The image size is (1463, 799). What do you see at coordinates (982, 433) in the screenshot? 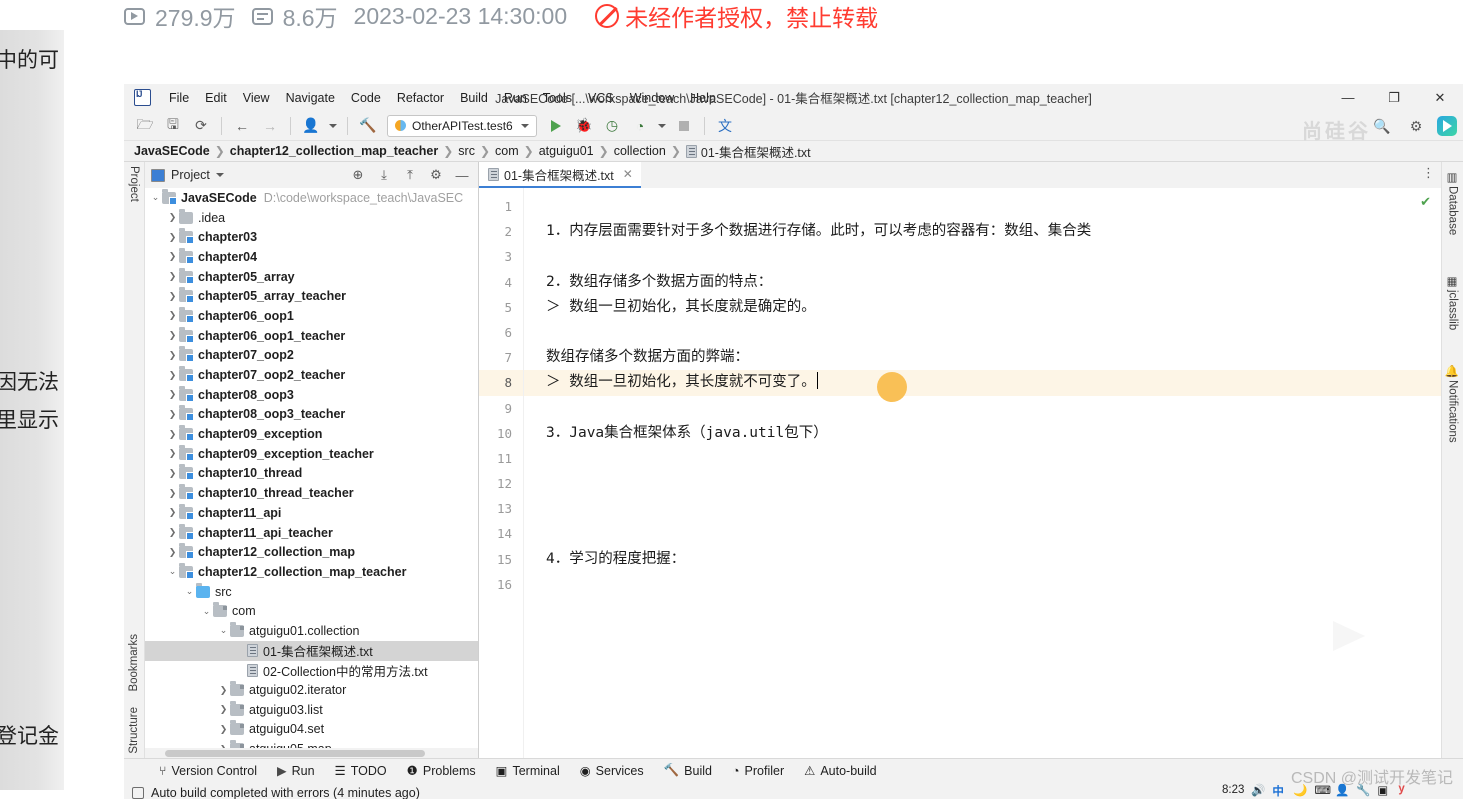
I see `code-line: 3．Java集合框架体系（java.util包下）` at bounding box center [982, 433].